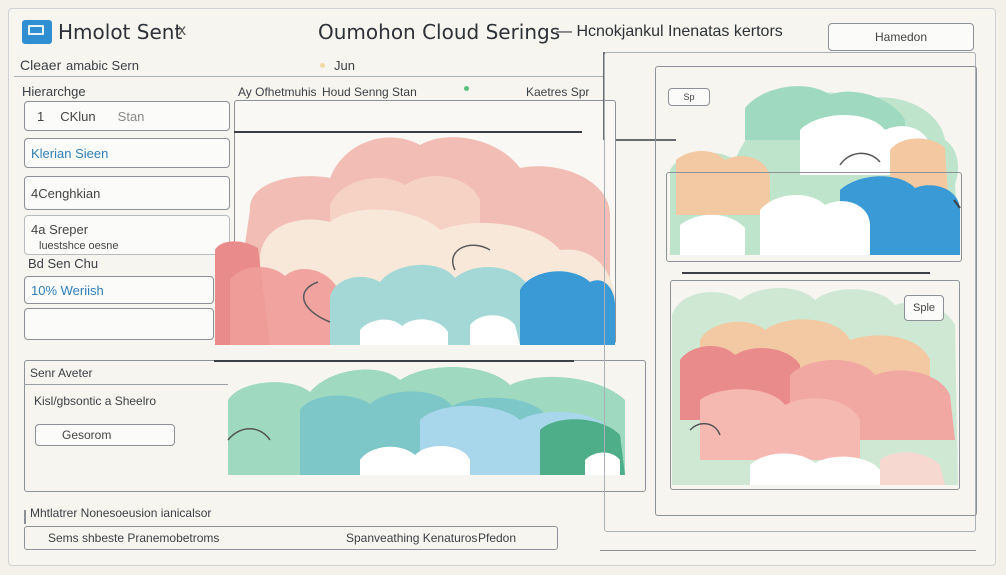 Image resolution: width=1006 pixels, height=575 pixels. I want to click on sidebar-item-number: 1, so click(41, 116).